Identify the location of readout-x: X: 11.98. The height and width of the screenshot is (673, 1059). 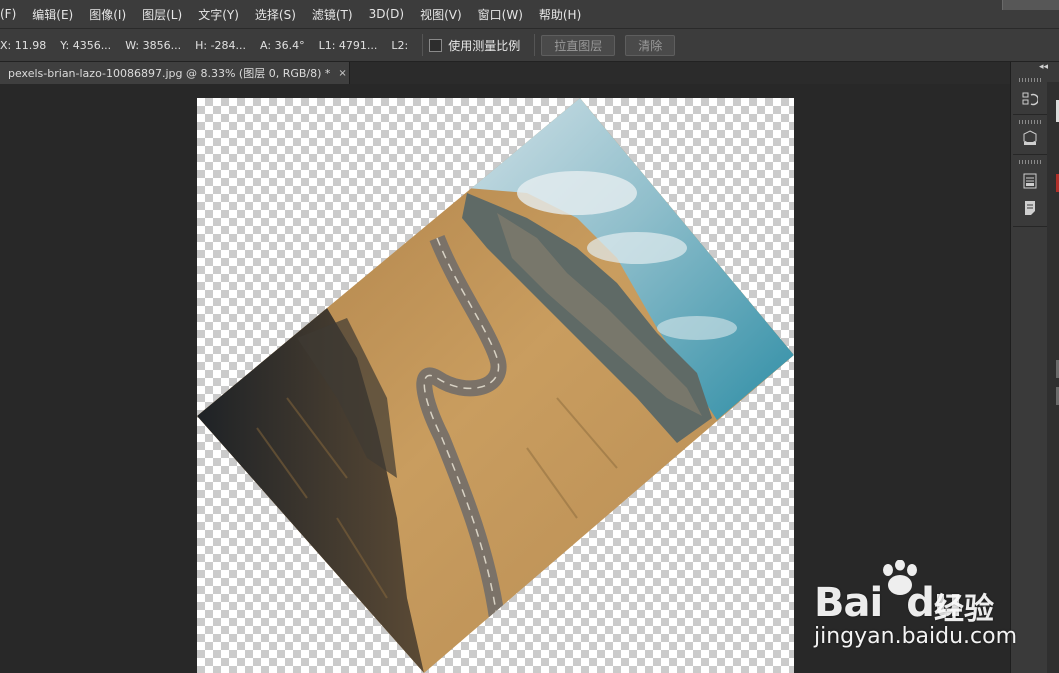
(23, 45).